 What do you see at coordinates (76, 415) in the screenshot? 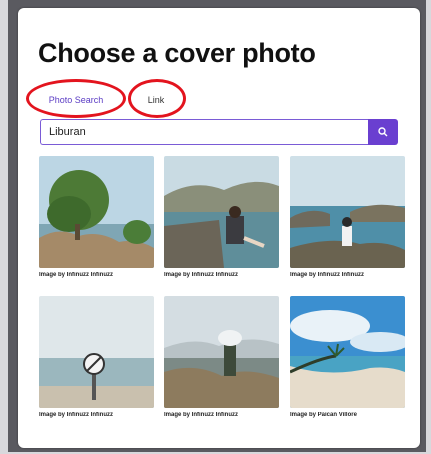
I see `photo-credit-4: Image by Infinuzz Infinuzz` at bounding box center [76, 415].